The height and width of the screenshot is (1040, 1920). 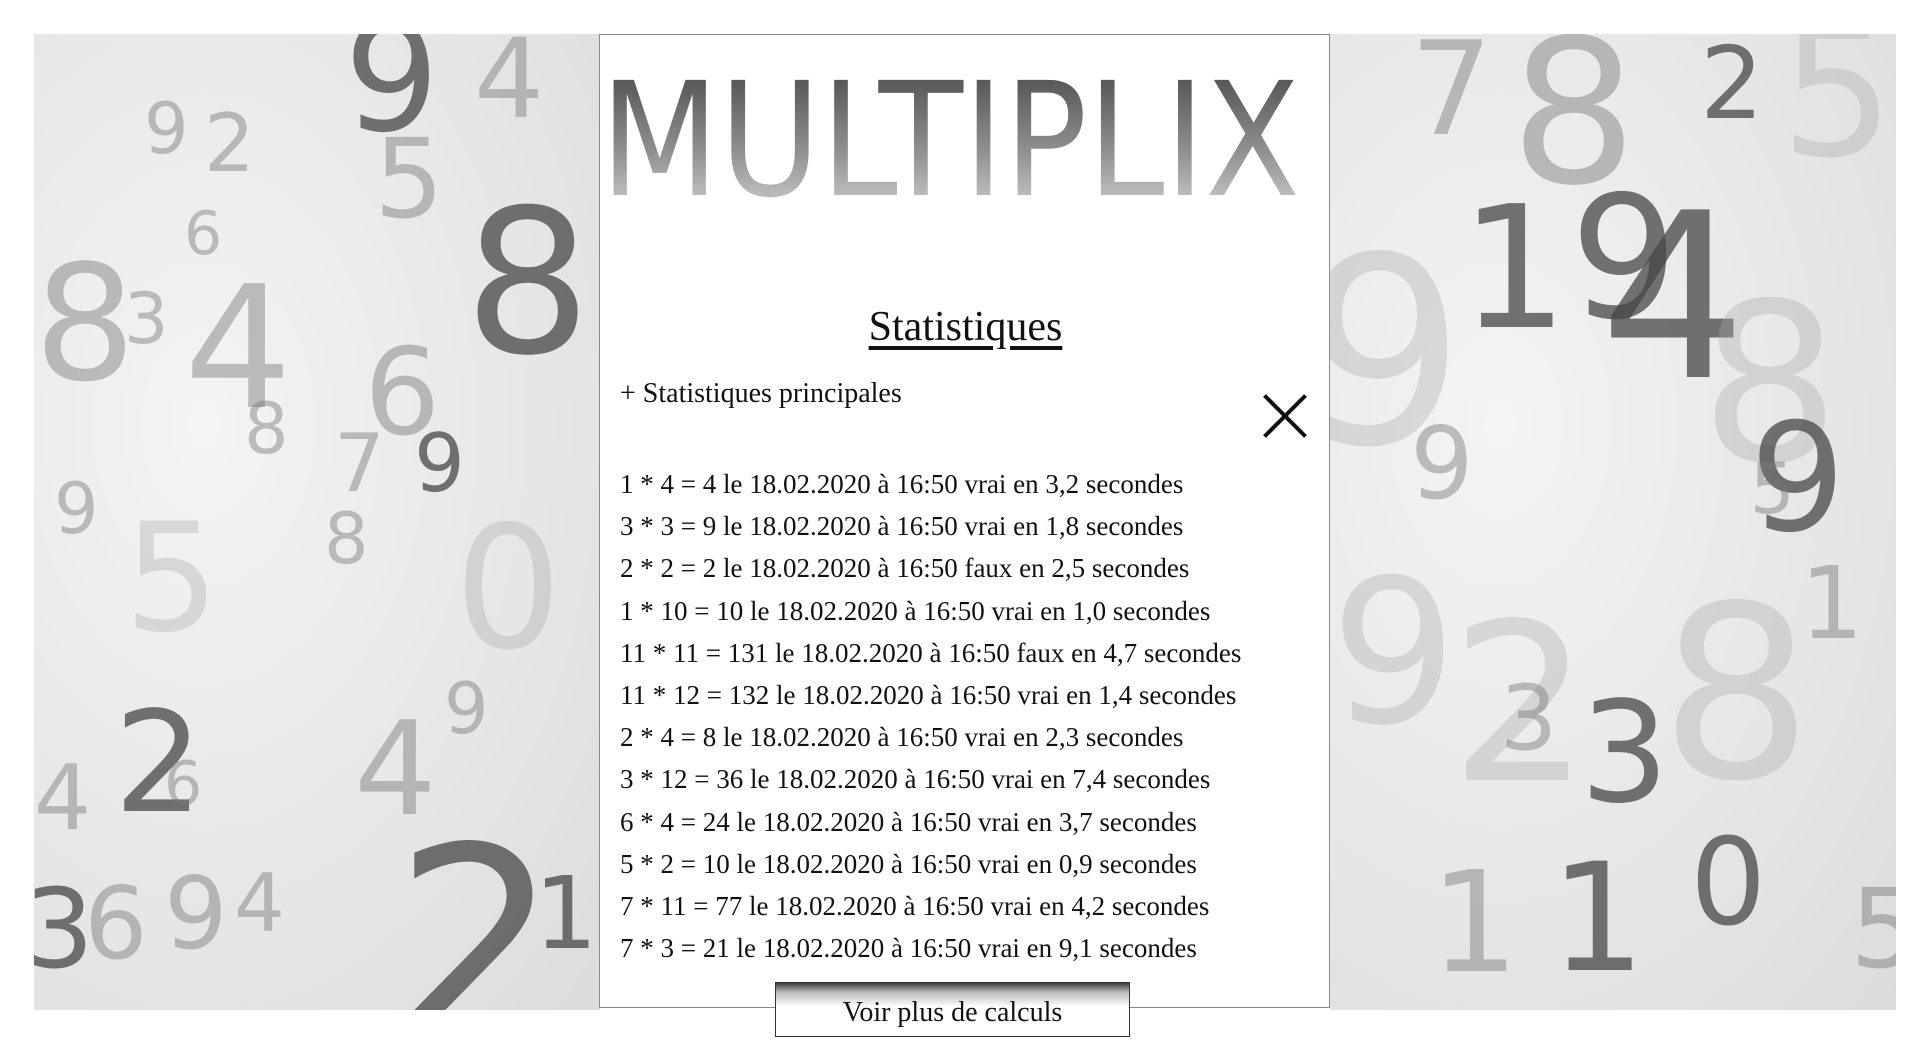 I want to click on more-calculations-button: Voir plus de calculs, so click(x=952, y=1009).